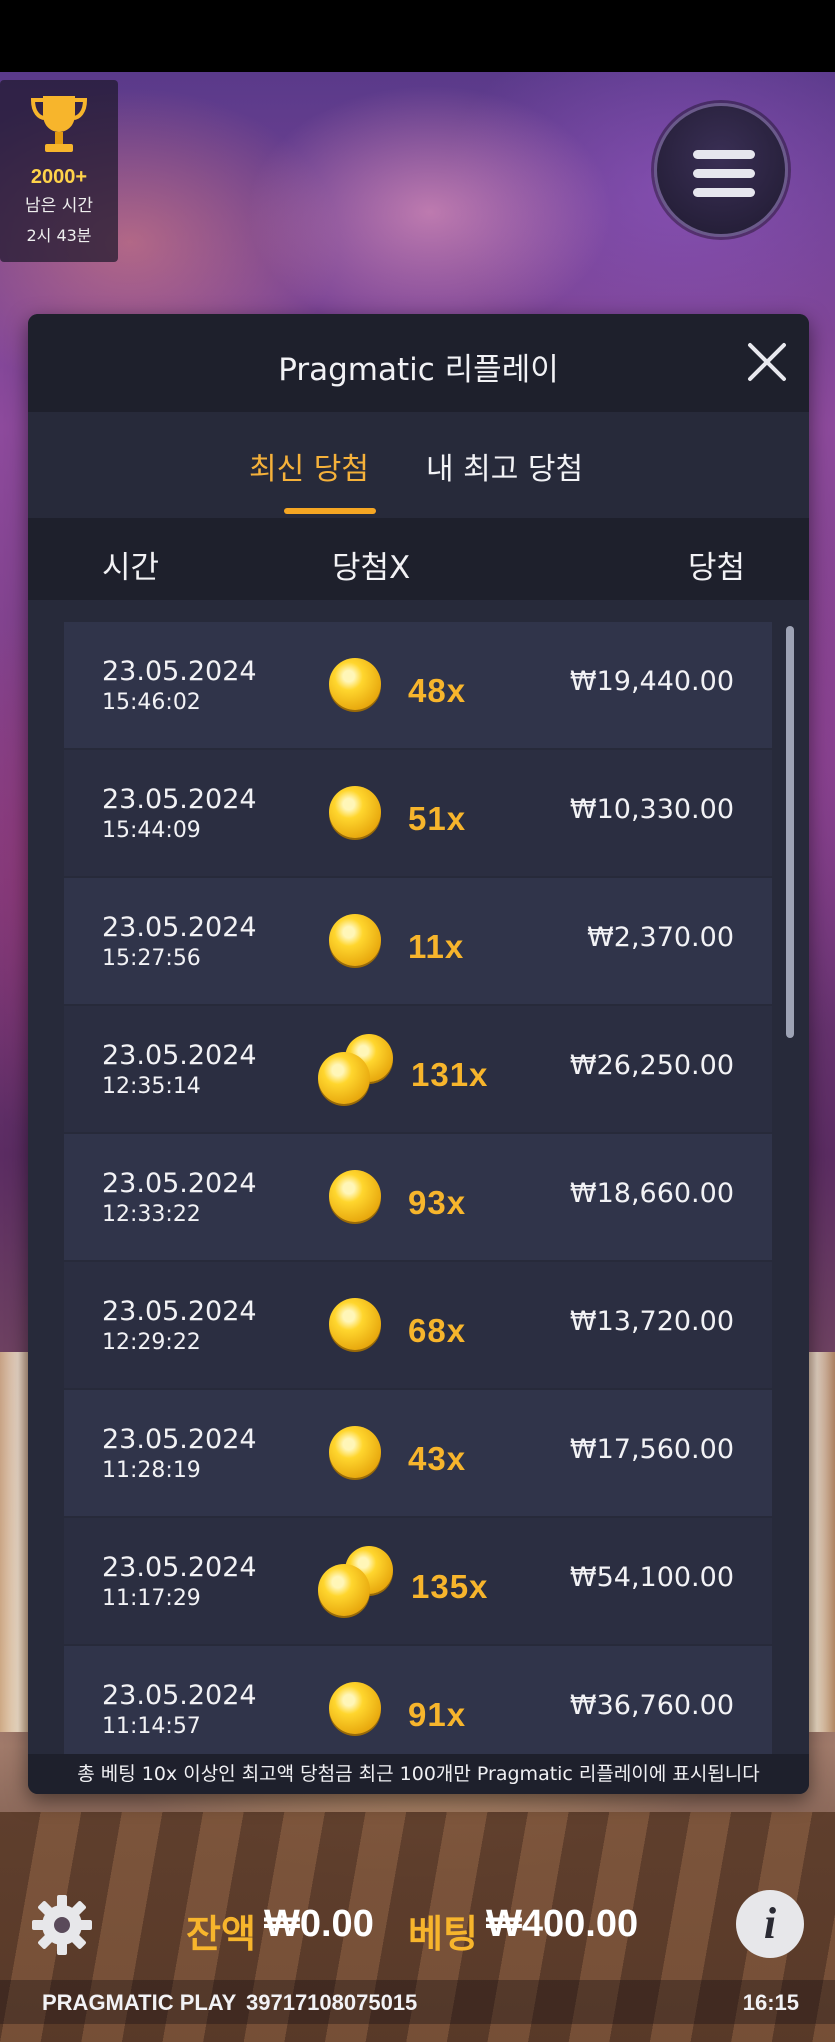 The image size is (835, 2042). Describe the element at coordinates (562, 1924) in the screenshot. I see `bet-value: ₩400.00` at that location.